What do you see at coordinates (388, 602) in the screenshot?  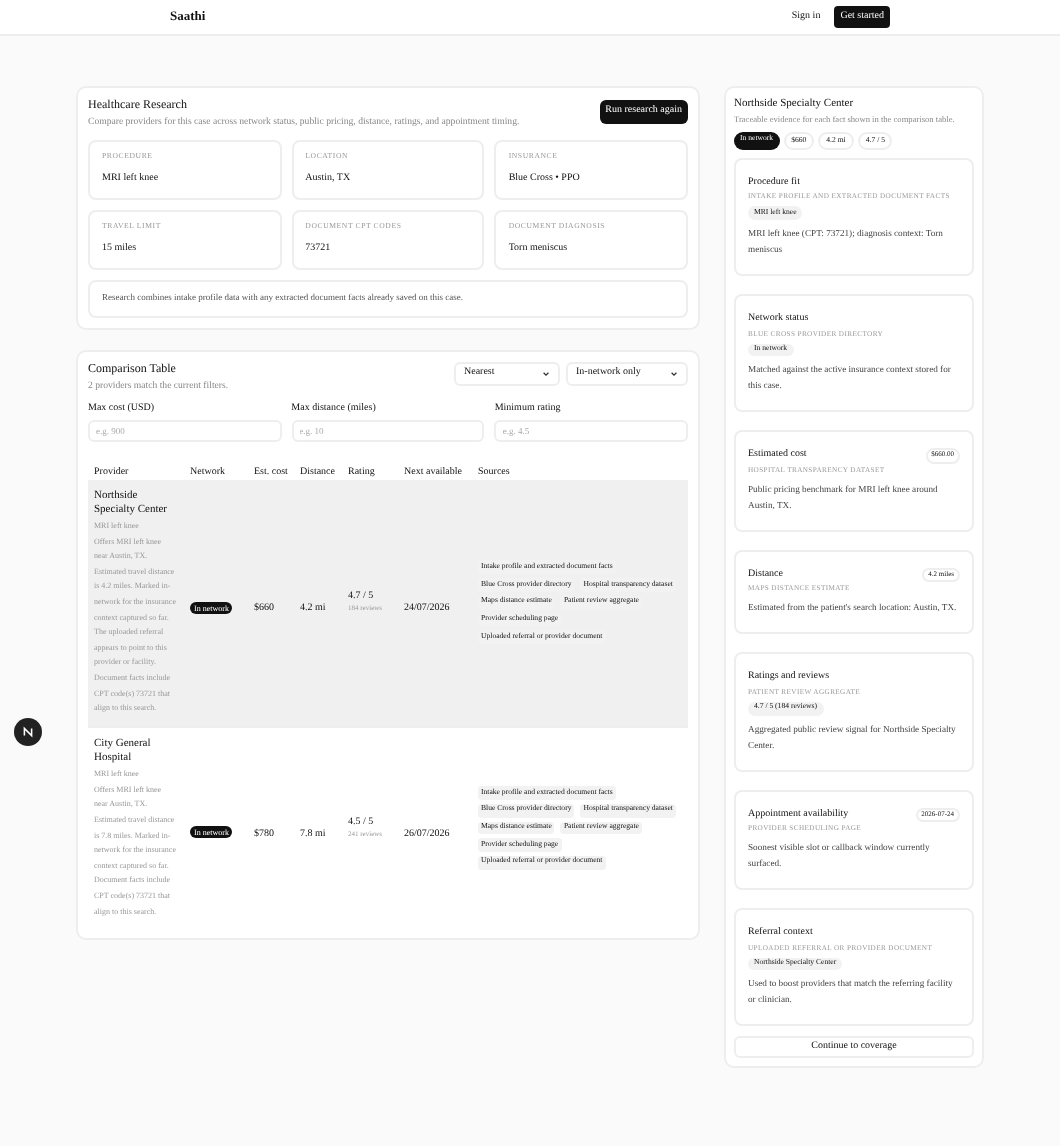 I see `provider-row` at bounding box center [388, 602].